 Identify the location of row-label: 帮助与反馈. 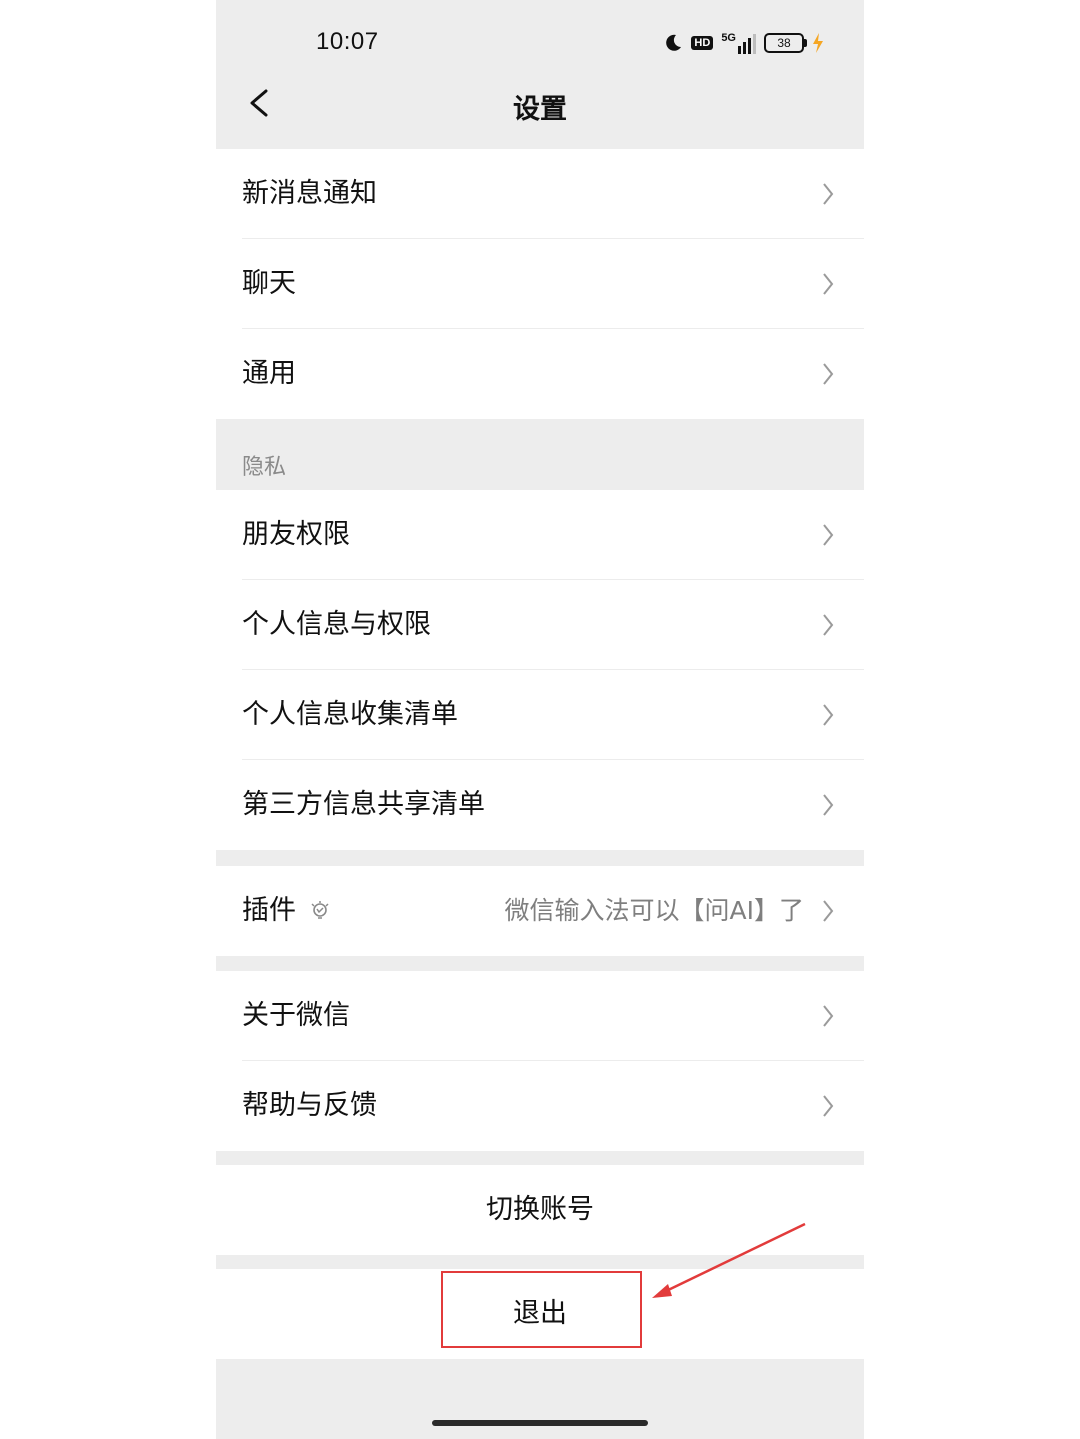
(309, 1105).